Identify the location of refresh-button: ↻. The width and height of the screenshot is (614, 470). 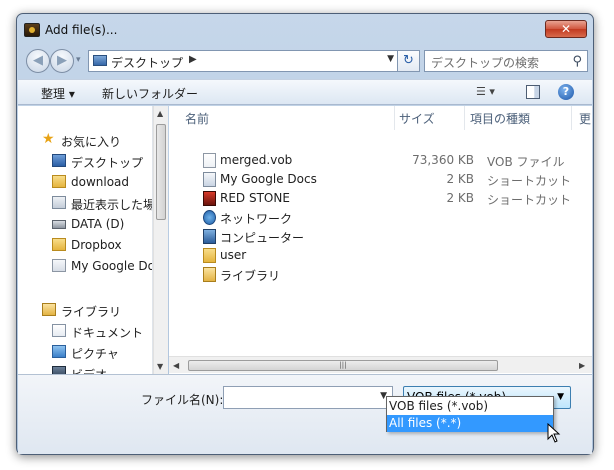
(409, 61).